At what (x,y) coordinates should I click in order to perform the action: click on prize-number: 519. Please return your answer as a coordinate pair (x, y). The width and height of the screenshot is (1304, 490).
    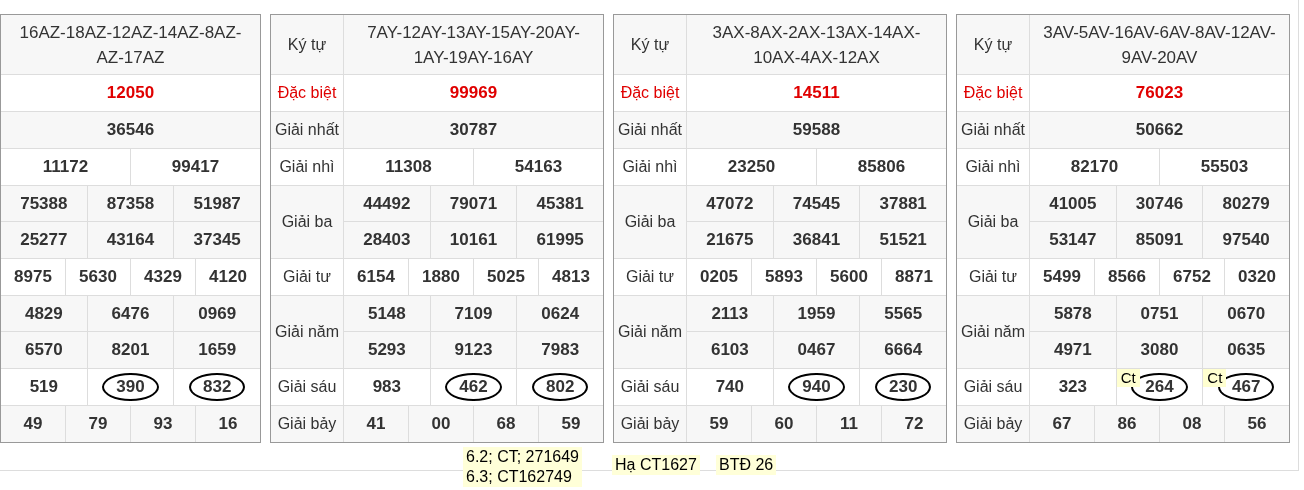
    Looking at the image, I should click on (43, 387).